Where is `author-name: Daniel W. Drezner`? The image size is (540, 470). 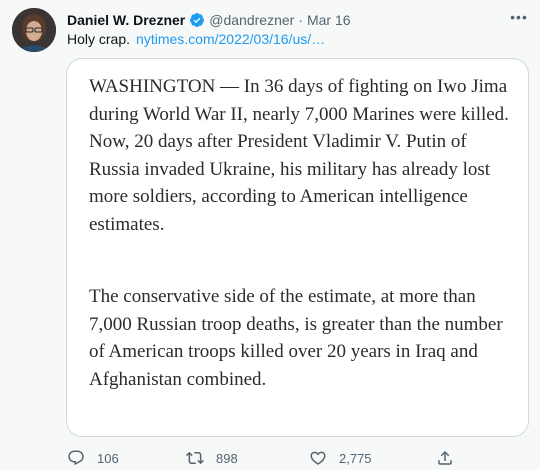
author-name: Daniel W. Drezner is located at coordinates (126, 20).